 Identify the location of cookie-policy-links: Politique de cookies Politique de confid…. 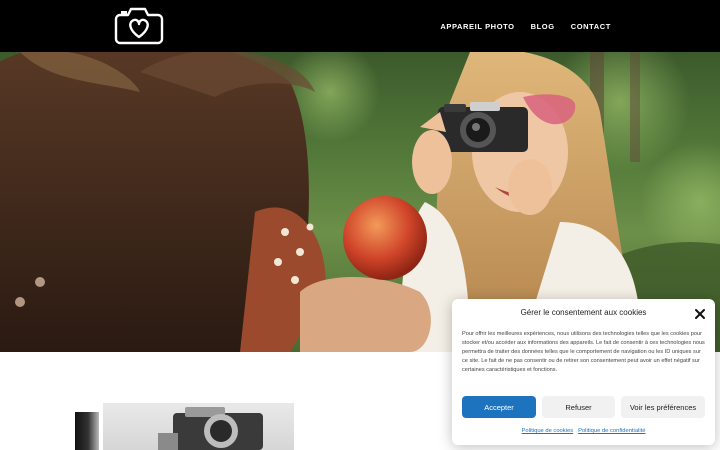
(583, 431).